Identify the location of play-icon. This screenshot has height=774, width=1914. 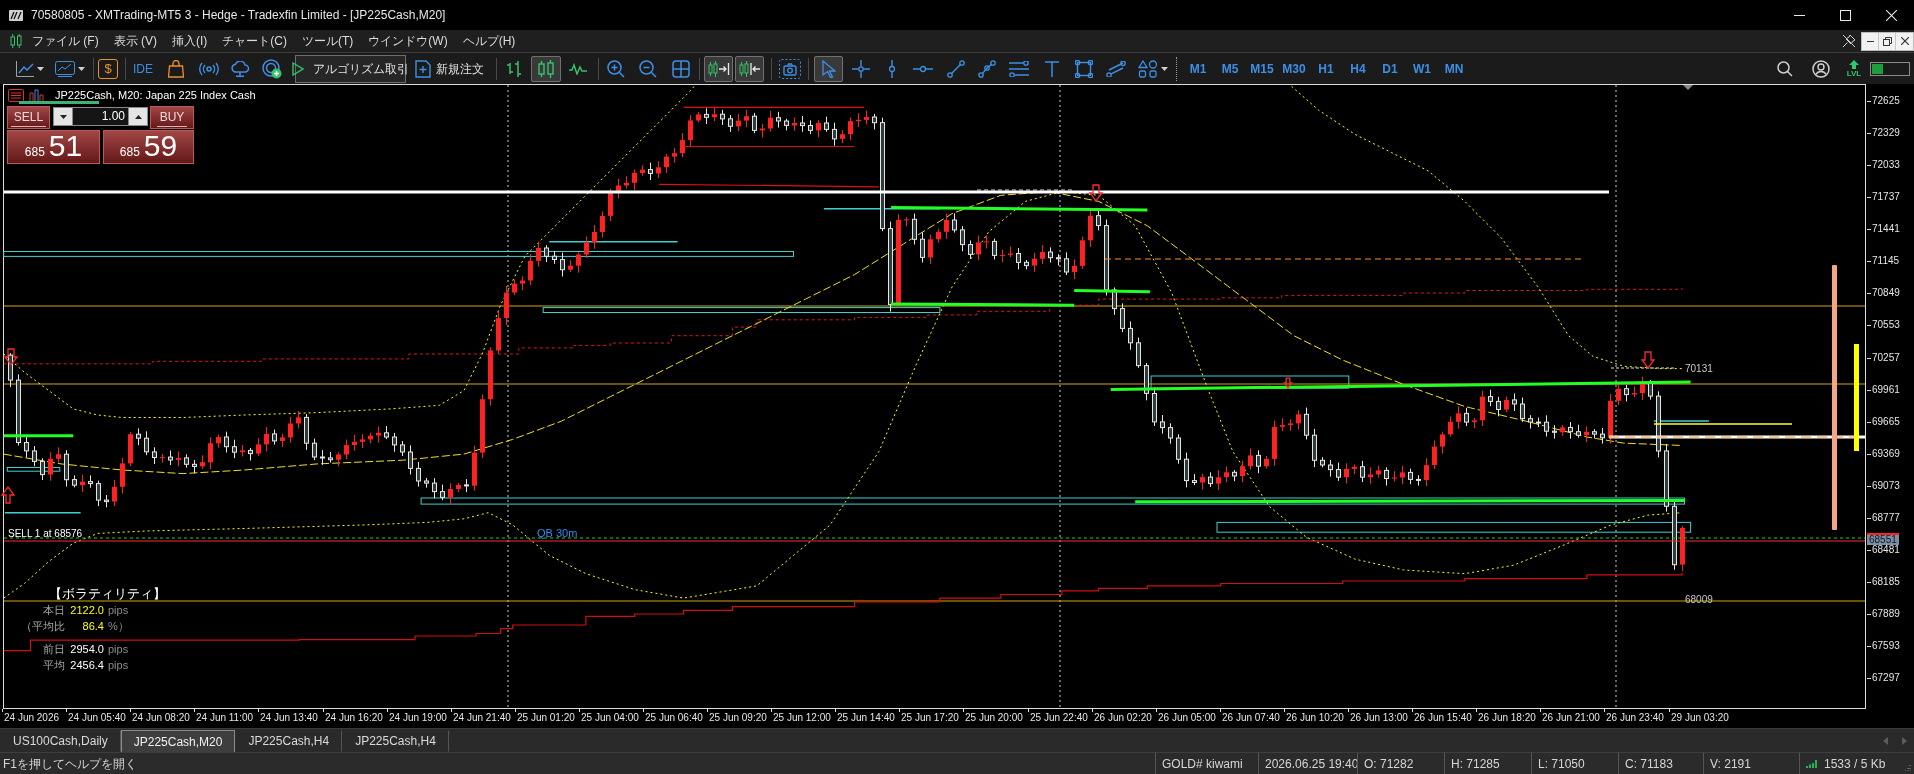
(298, 68).